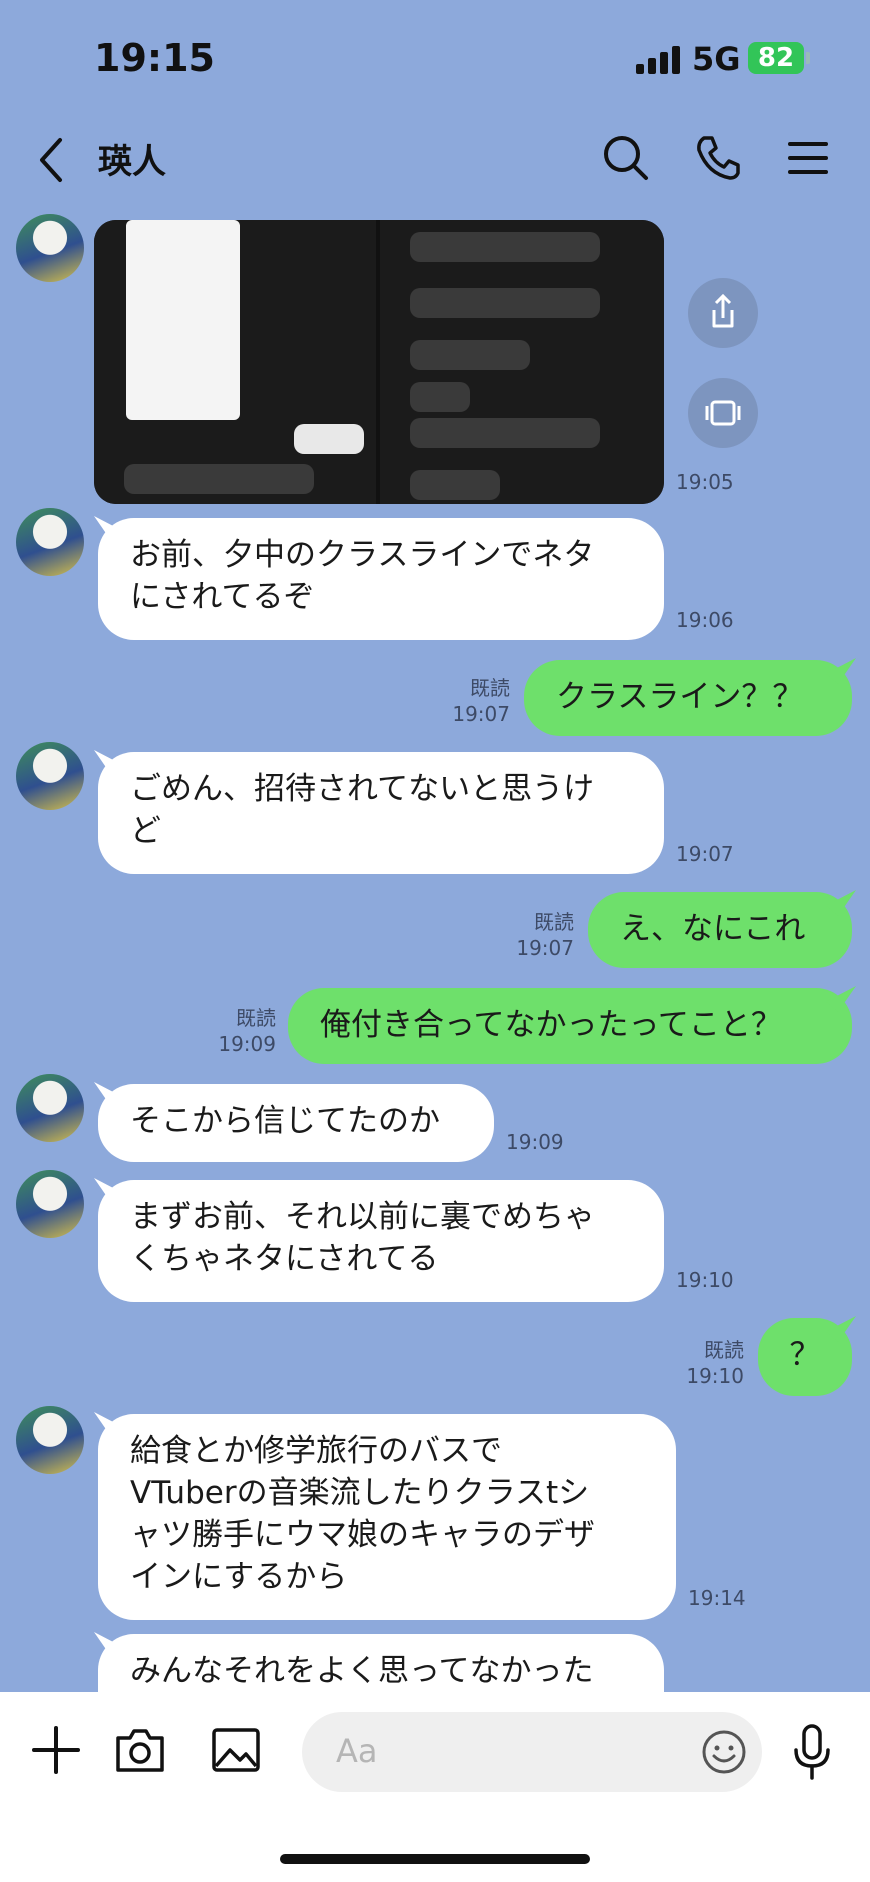 The width and height of the screenshot is (870, 1882). What do you see at coordinates (239, 1577) in the screenshot?
I see `message-line: インにするから` at bounding box center [239, 1577].